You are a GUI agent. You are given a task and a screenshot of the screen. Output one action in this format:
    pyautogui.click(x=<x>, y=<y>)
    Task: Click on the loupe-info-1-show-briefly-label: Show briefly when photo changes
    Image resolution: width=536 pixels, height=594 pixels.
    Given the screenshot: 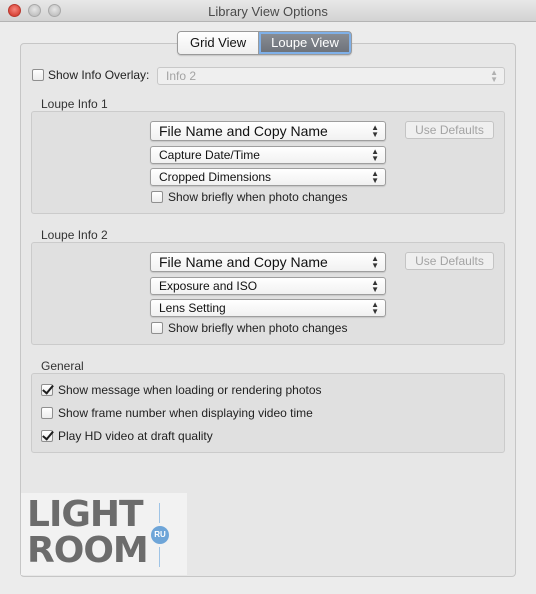 What is the action you would take?
    pyautogui.click(x=258, y=197)
    